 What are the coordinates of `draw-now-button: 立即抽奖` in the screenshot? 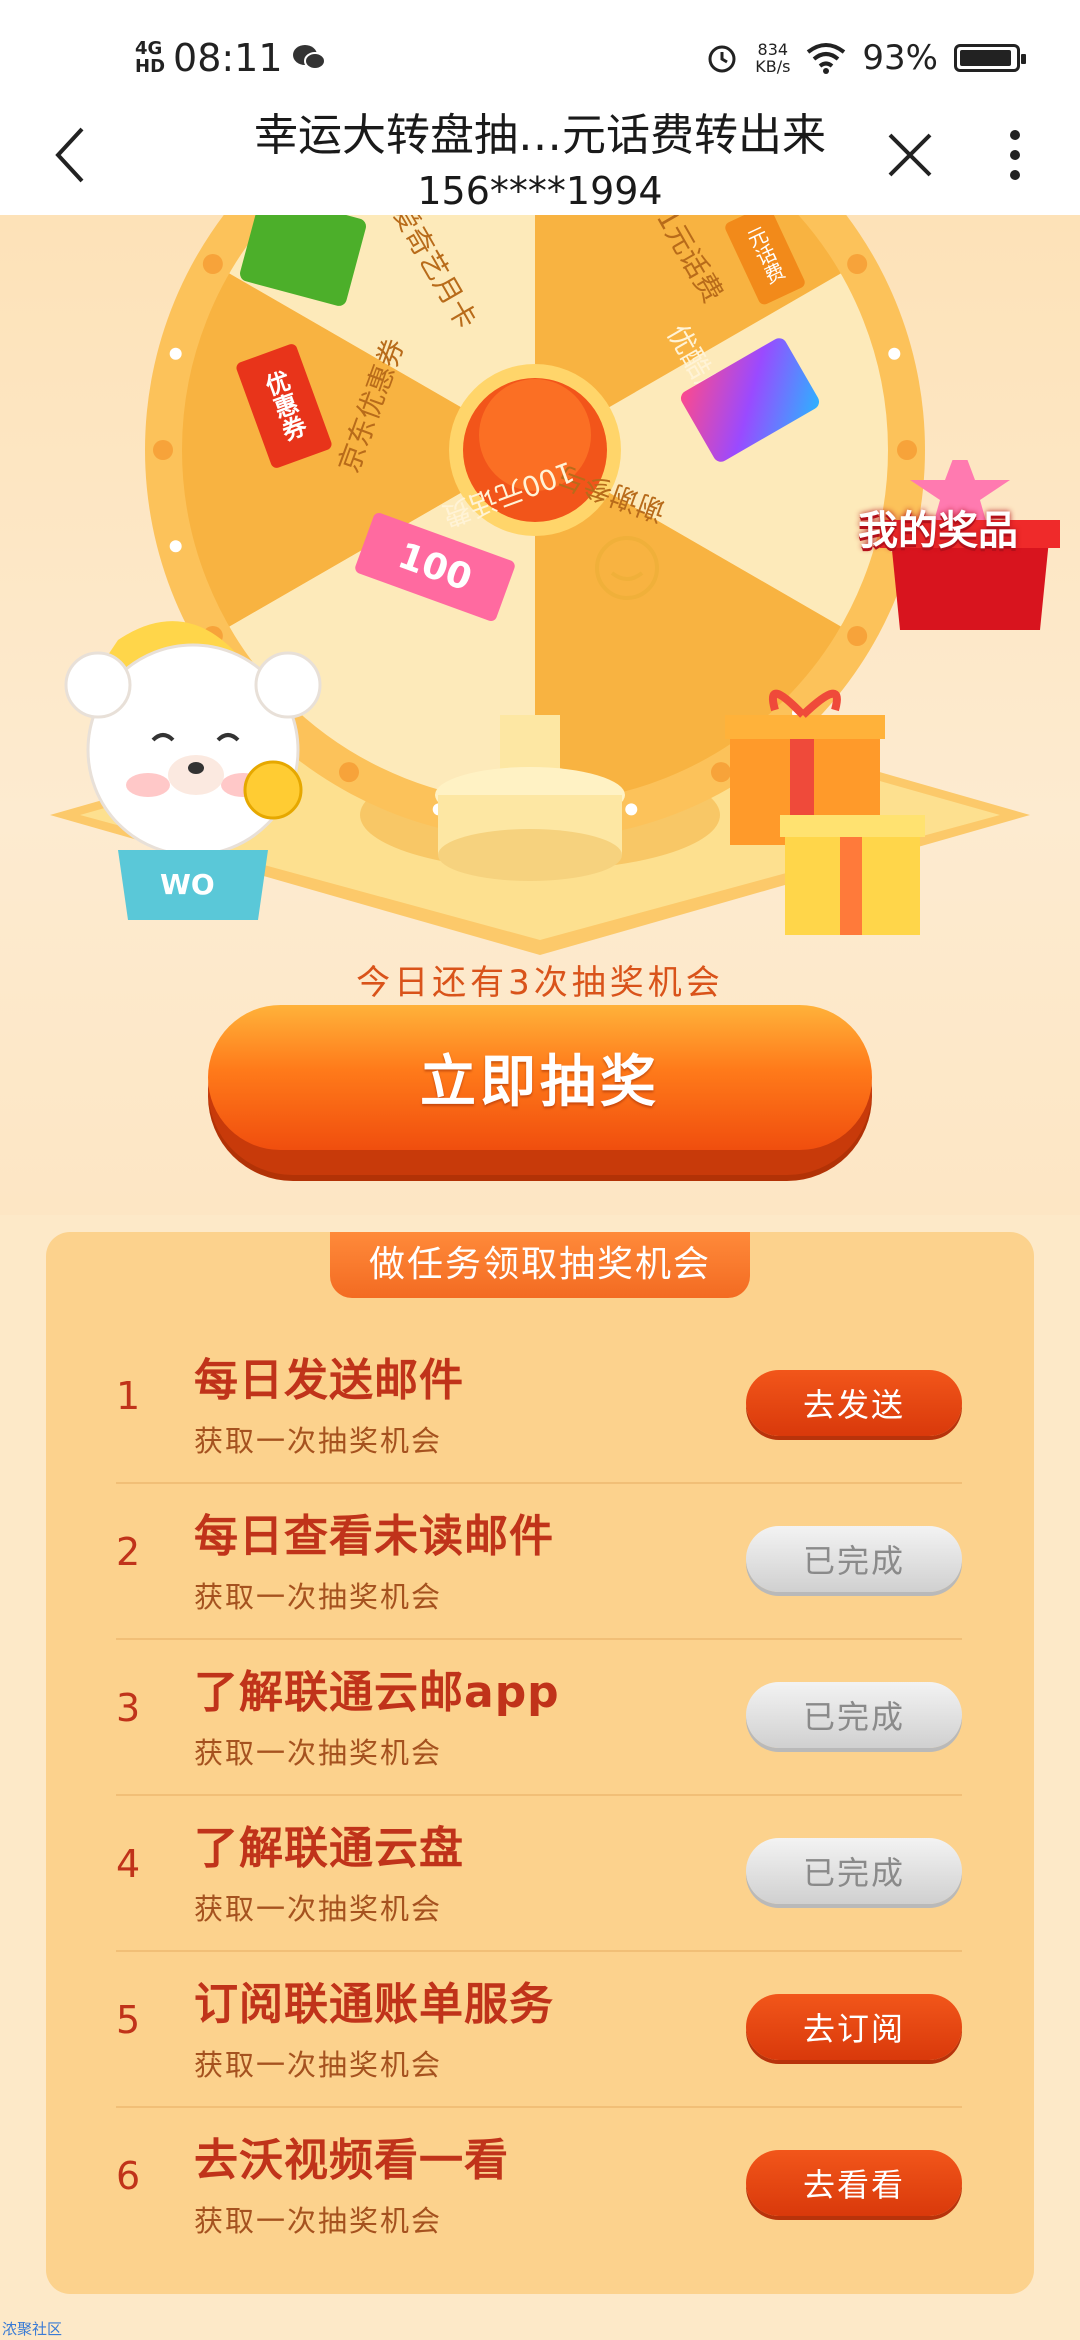 It's located at (540, 1090).